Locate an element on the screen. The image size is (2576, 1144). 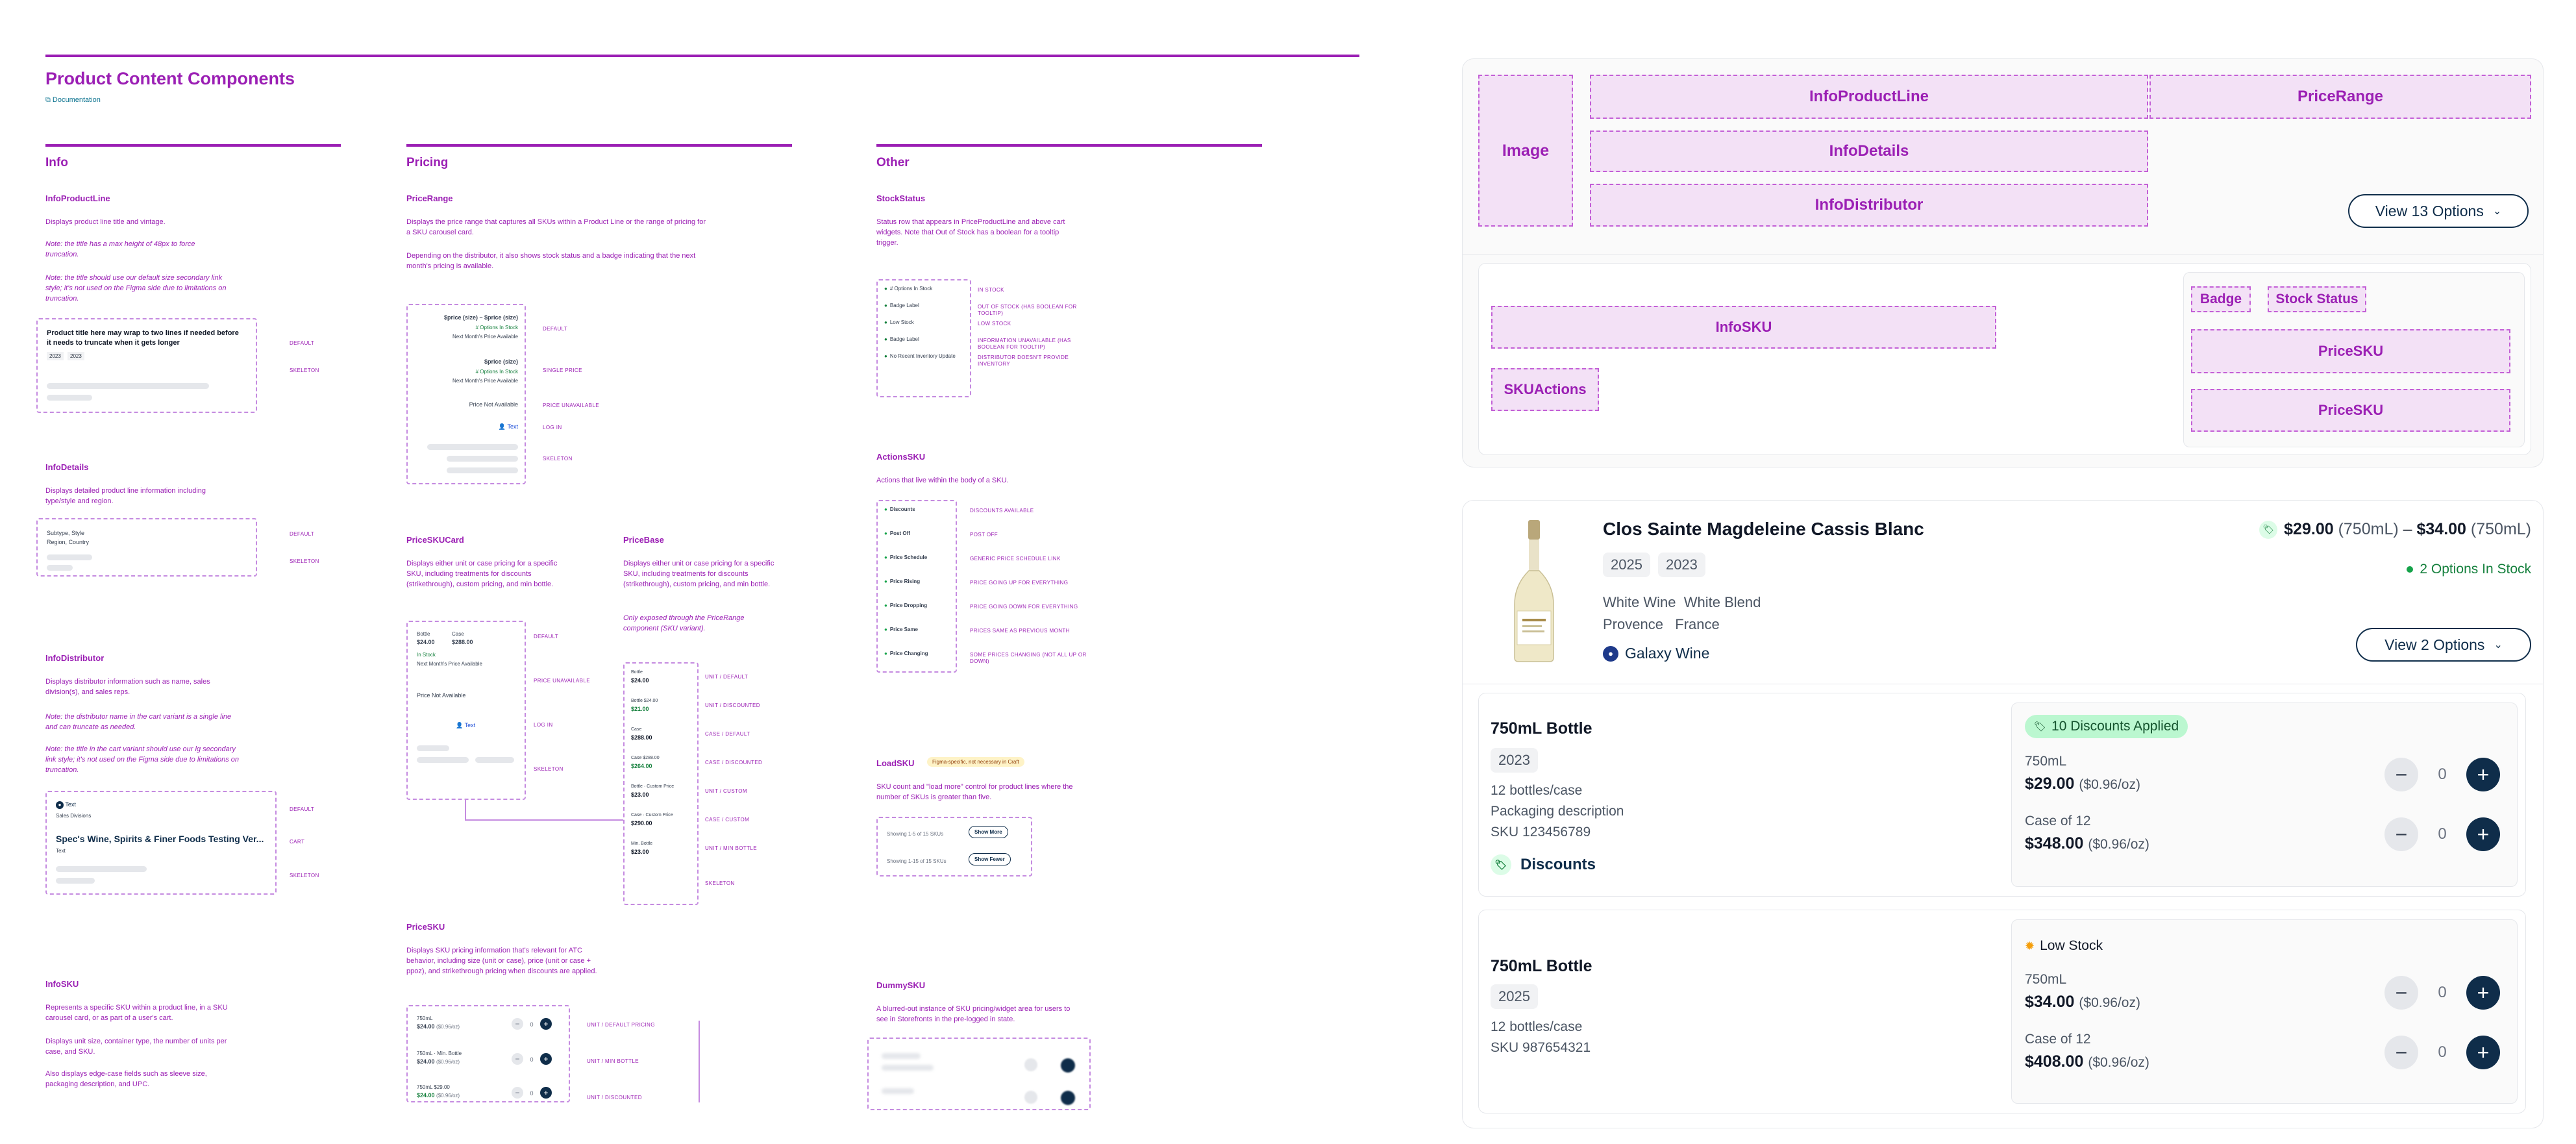
sku-action-row: ● Price Changing is located at coordinates (906, 653).